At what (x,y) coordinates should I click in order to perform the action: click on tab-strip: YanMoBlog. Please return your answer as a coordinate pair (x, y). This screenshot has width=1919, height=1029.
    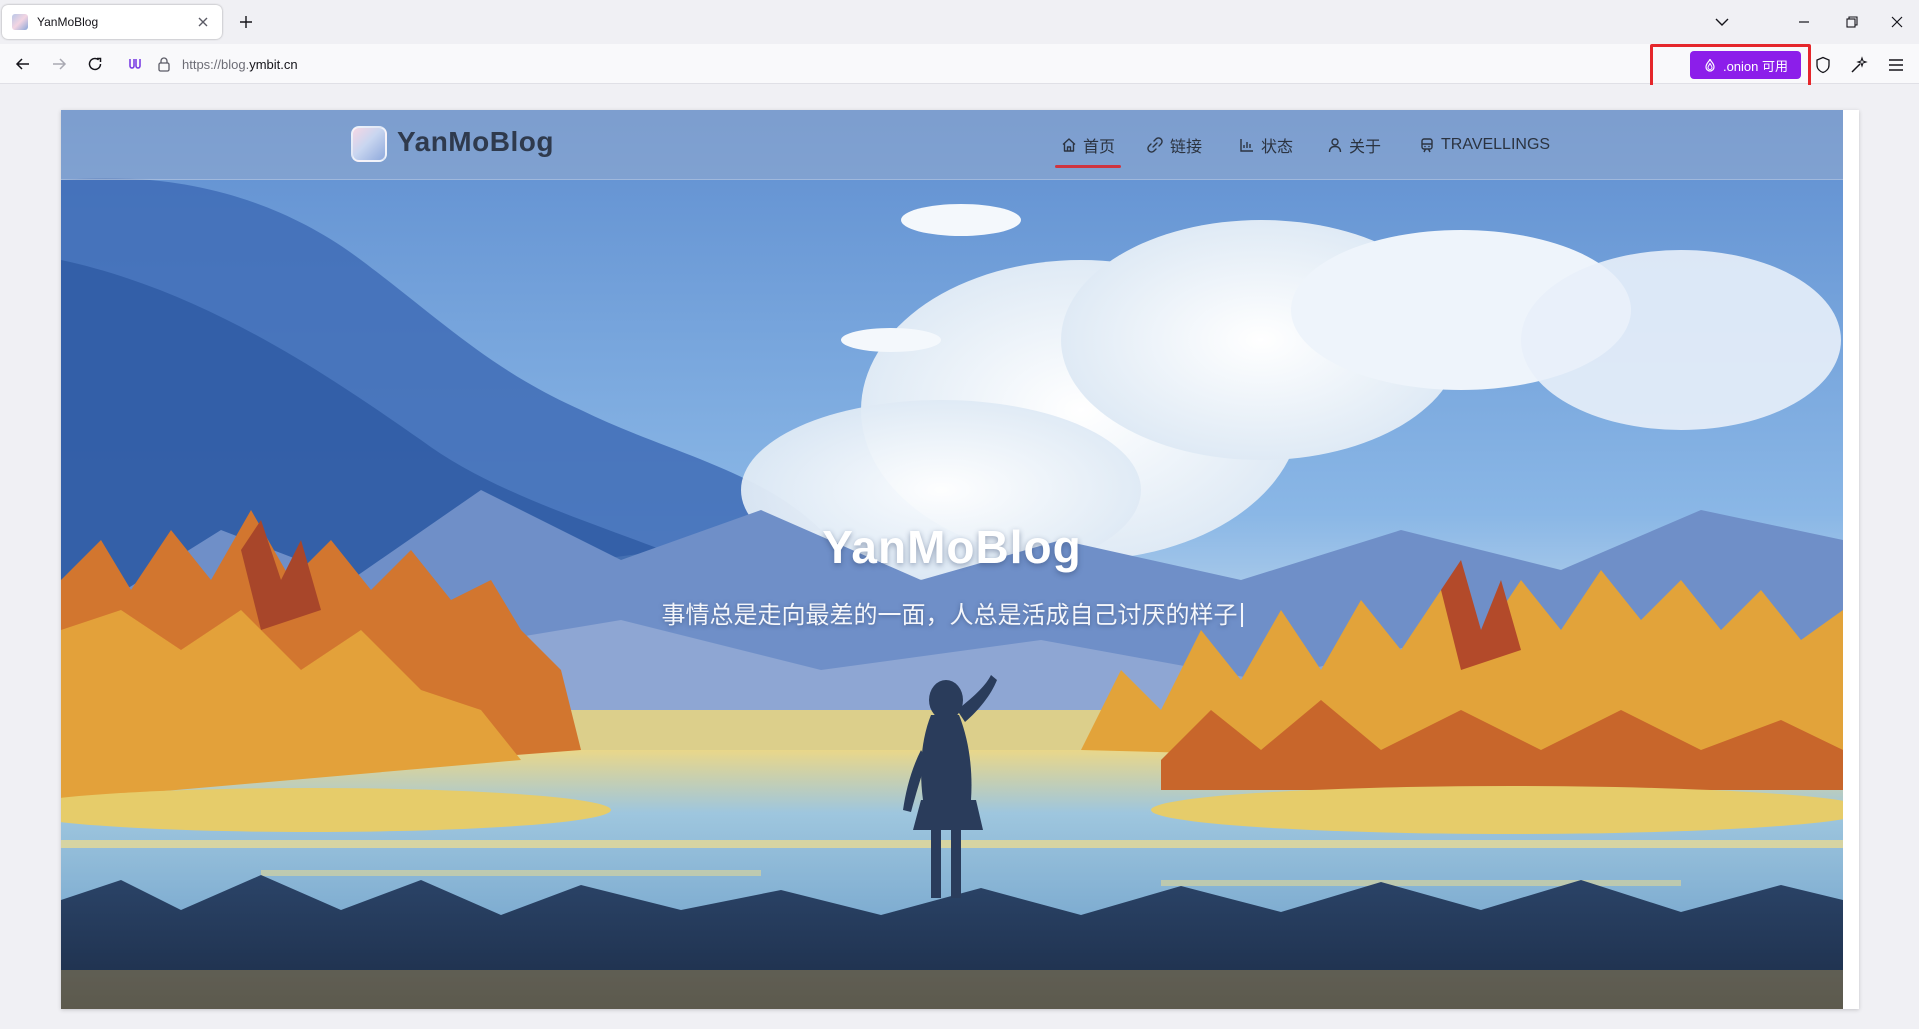
    Looking at the image, I should click on (959, 22).